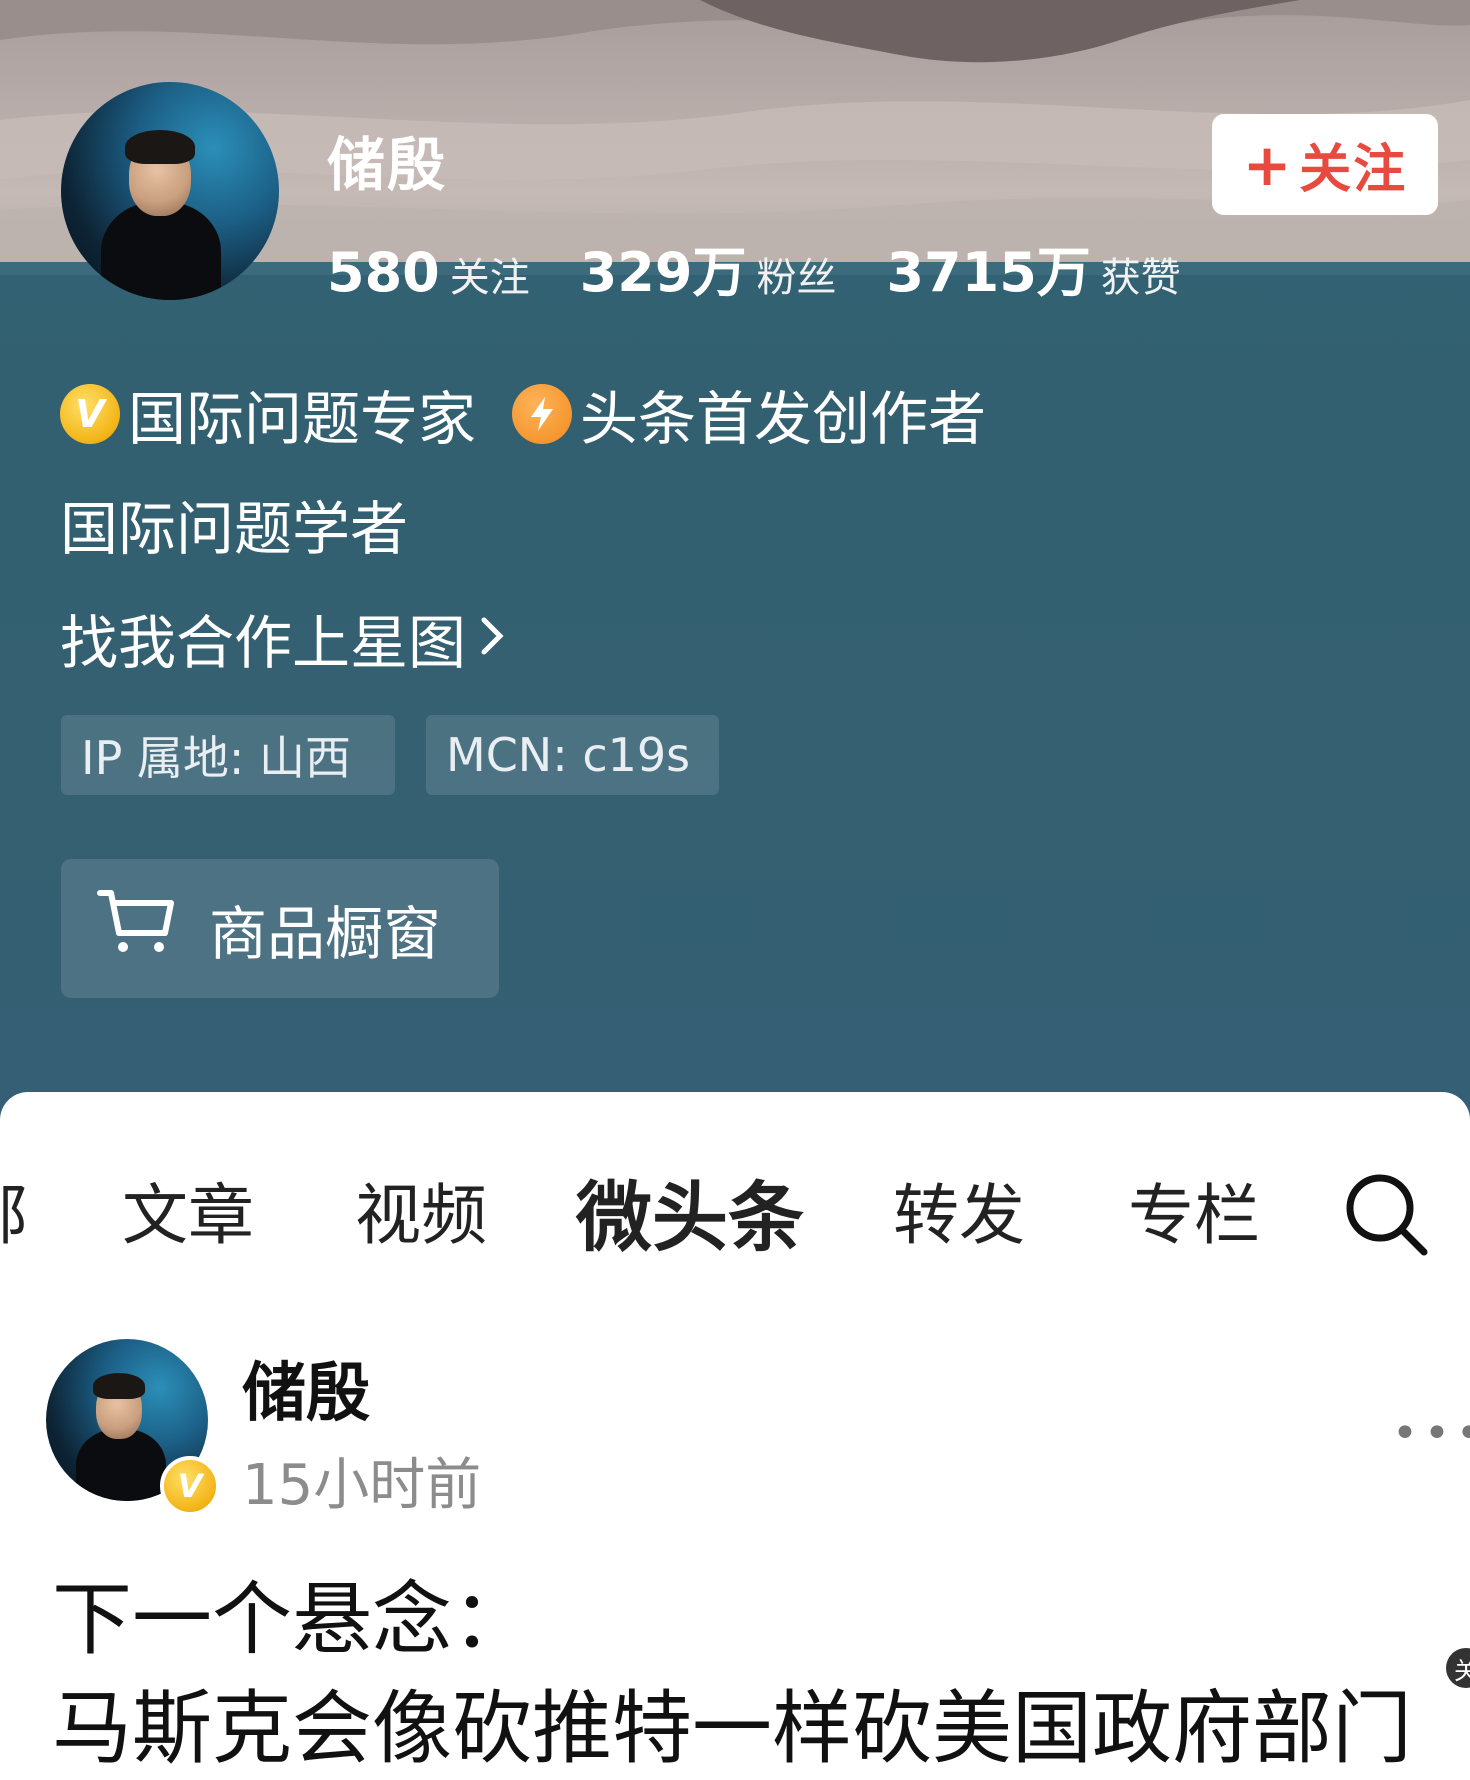 This screenshot has width=1470, height=1780. What do you see at coordinates (961, 272) in the screenshot?
I see `stat-number: 3715` at bounding box center [961, 272].